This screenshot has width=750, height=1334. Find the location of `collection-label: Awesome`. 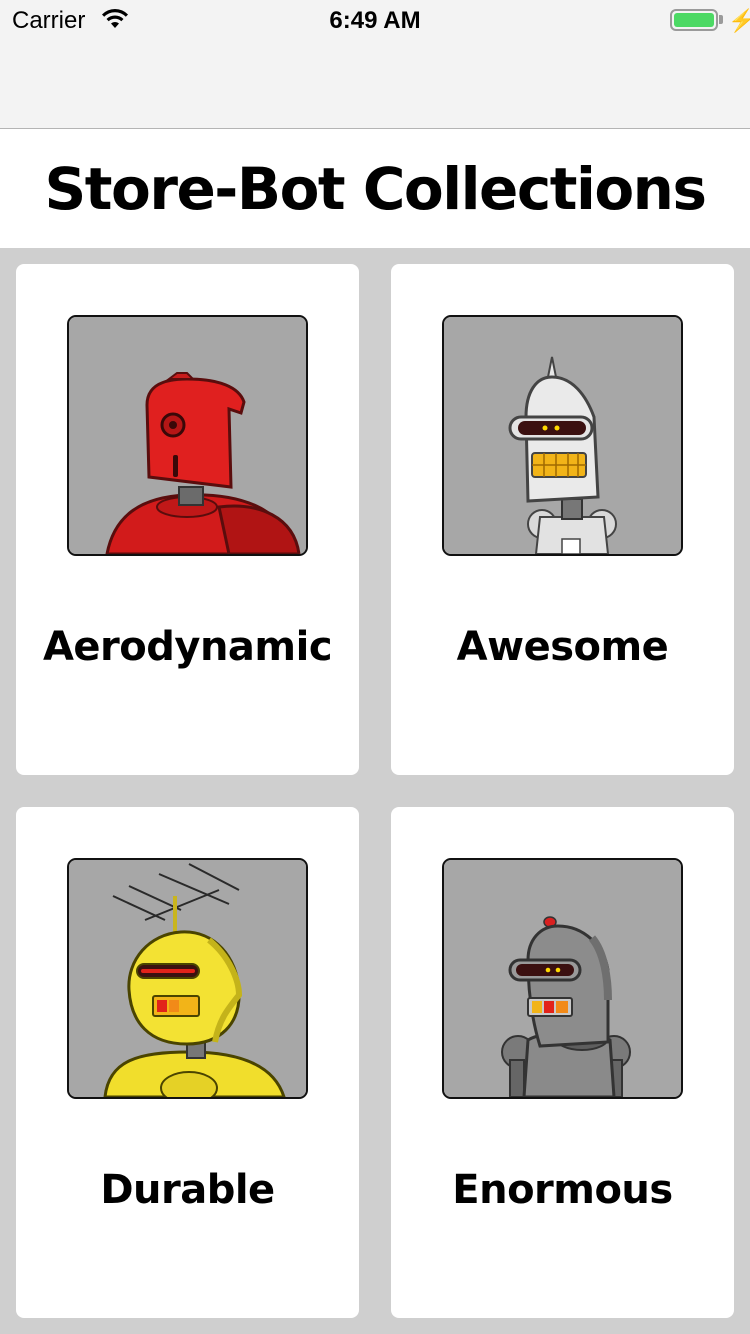

collection-label: Awesome is located at coordinates (562, 647).